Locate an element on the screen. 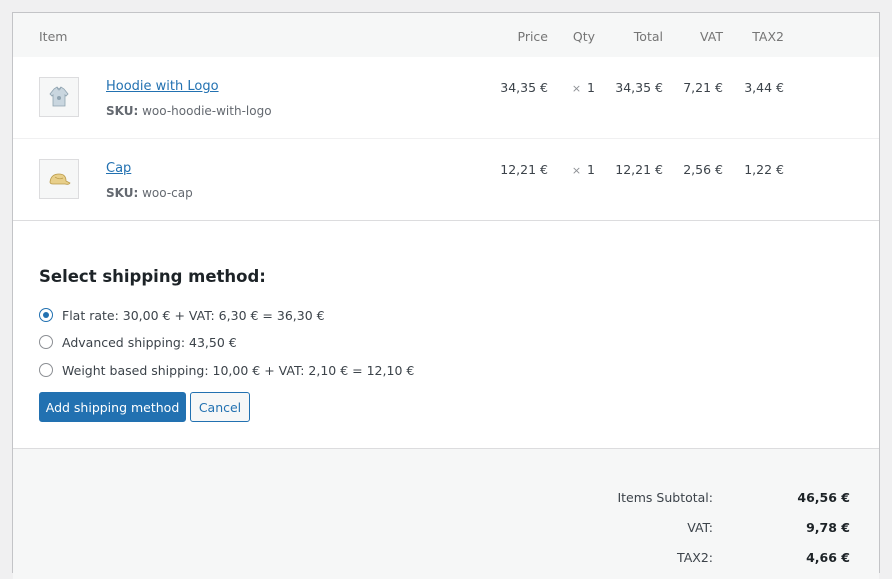 The height and width of the screenshot is (579, 892). add-shipping-method-button: Add shipping method is located at coordinates (112, 407).